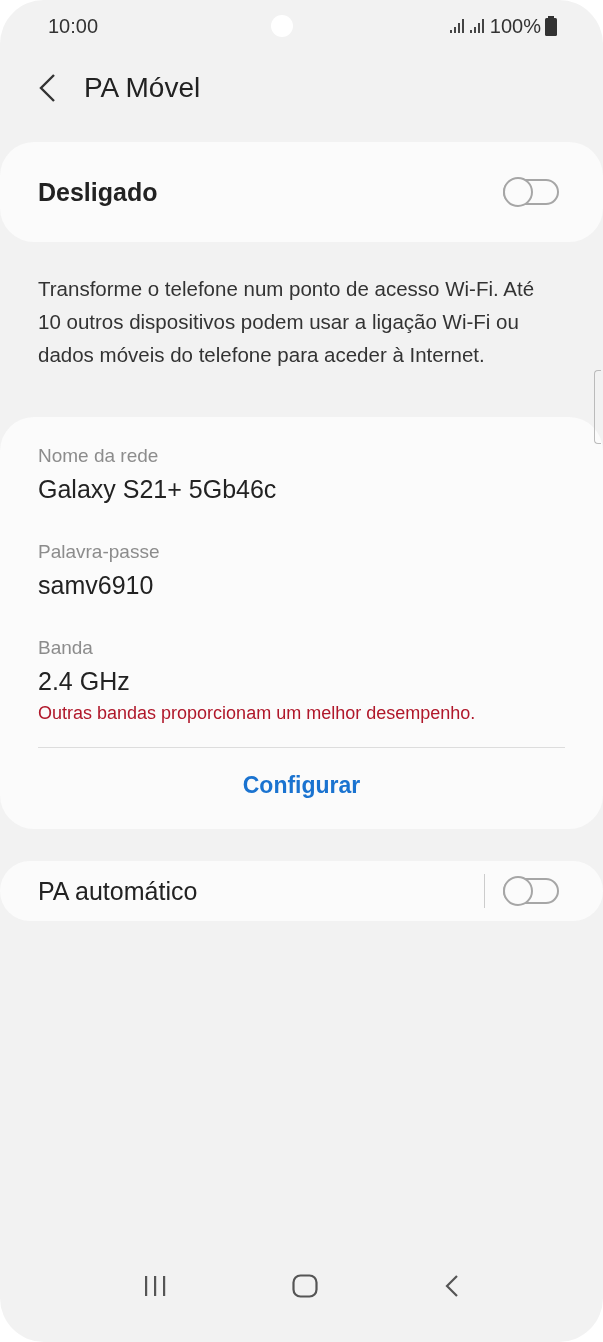 Image resolution: width=603 pixels, height=1342 pixels. I want to click on home-icon, so click(305, 1286).